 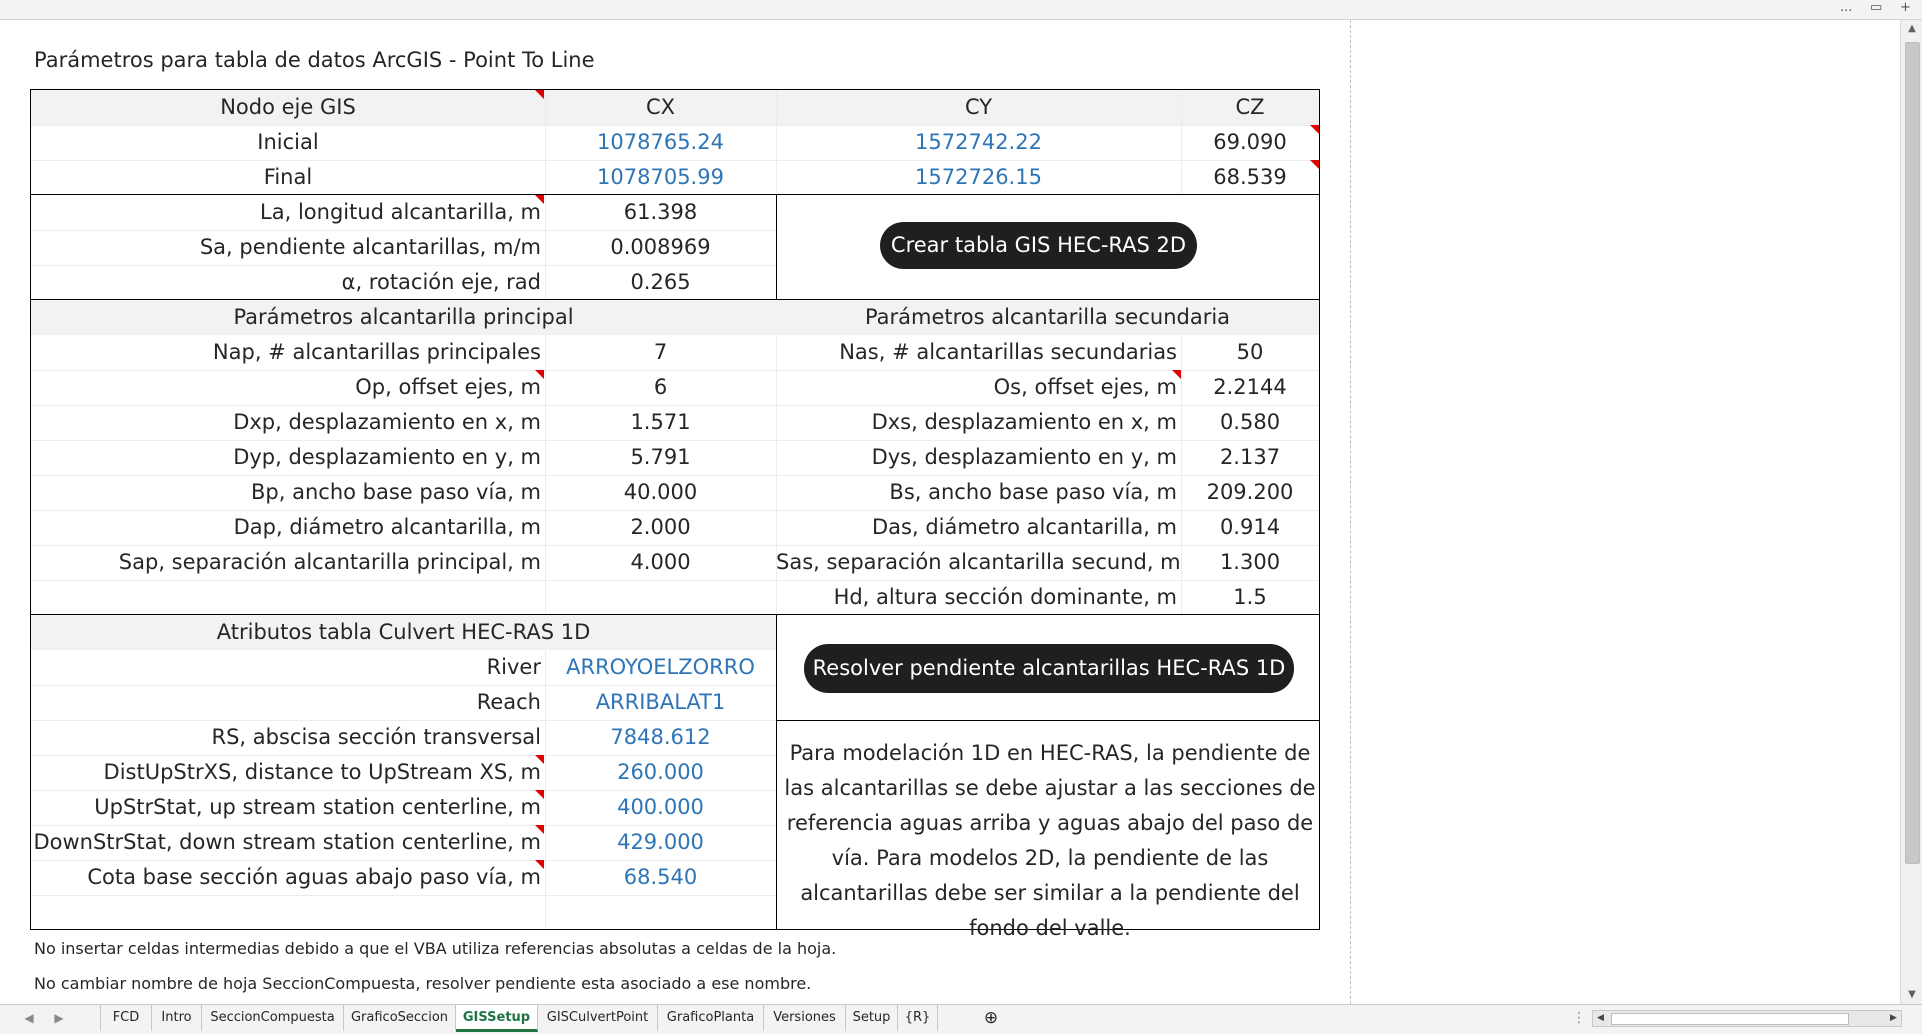 What do you see at coordinates (660, 282) in the screenshot?
I see `geometry-value: 0.265` at bounding box center [660, 282].